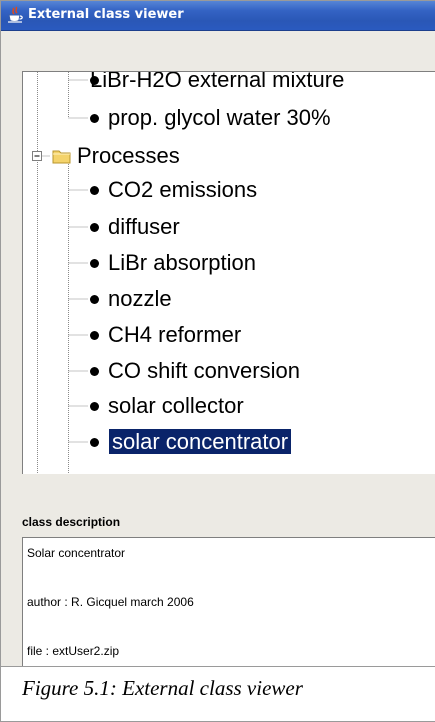  I want to click on tree-item-nozzle: nozzle, so click(140, 299).